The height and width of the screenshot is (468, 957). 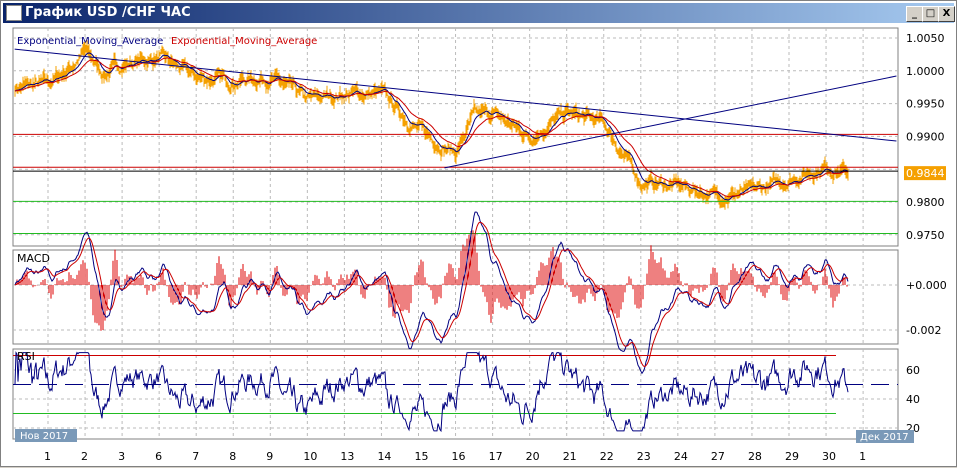 I want to click on price-axis-label: 0.9950, so click(x=925, y=104).